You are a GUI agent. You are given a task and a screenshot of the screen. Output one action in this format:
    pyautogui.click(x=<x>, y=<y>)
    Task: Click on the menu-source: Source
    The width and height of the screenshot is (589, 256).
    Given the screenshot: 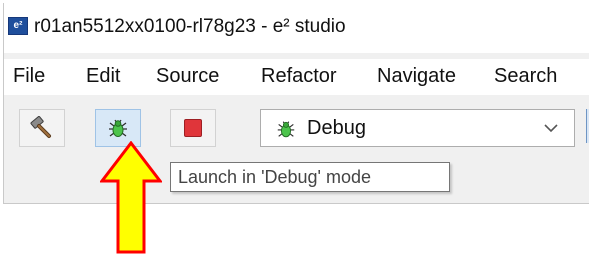 What is the action you would take?
    pyautogui.click(x=187, y=76)
    